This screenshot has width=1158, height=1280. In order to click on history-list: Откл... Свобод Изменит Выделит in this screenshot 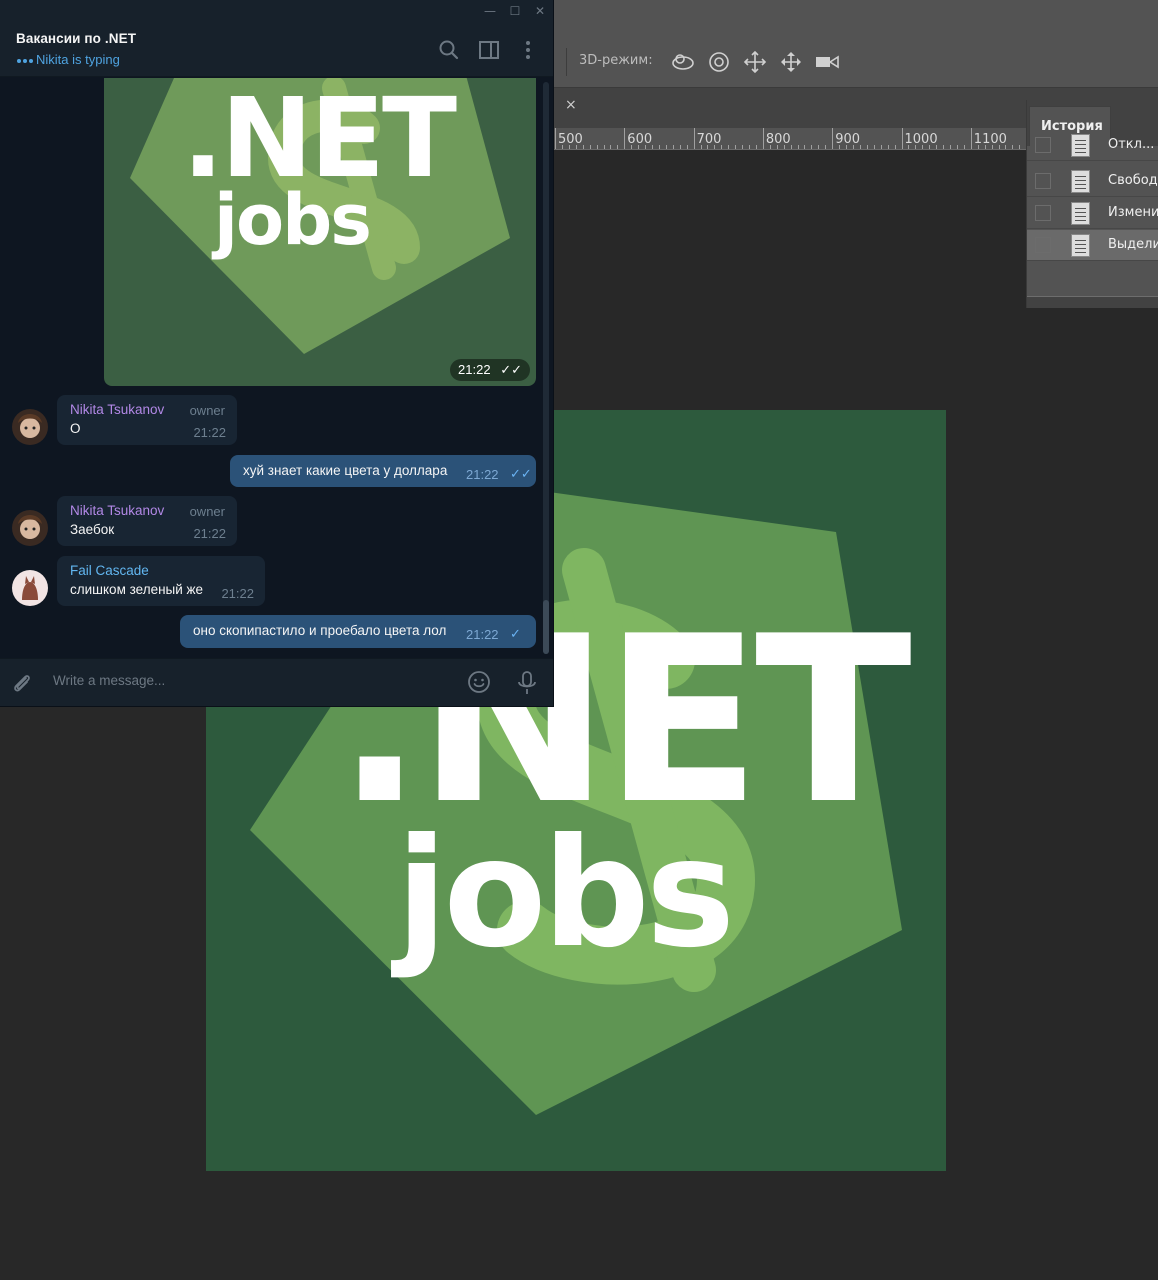, I will do `click(1092, 215)`.